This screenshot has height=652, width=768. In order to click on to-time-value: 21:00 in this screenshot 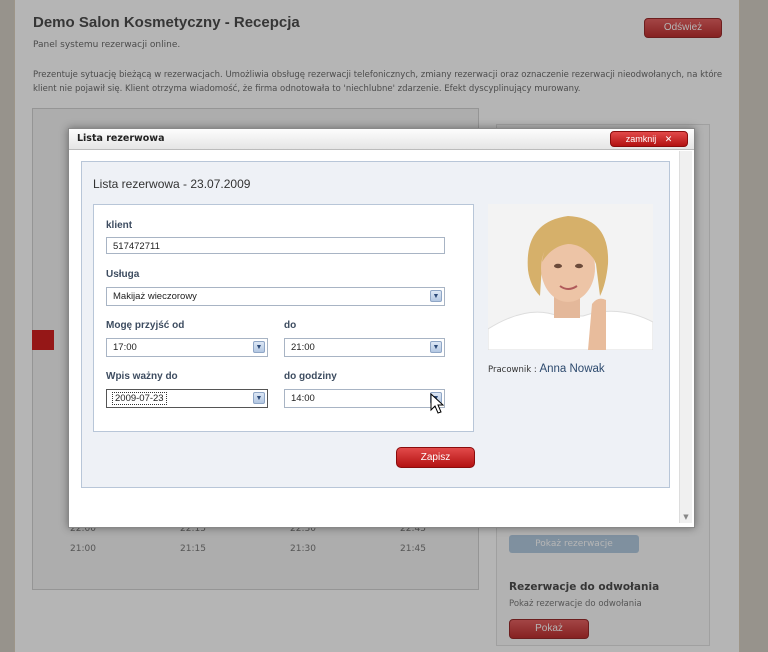, I will do `click(303, 347)`.